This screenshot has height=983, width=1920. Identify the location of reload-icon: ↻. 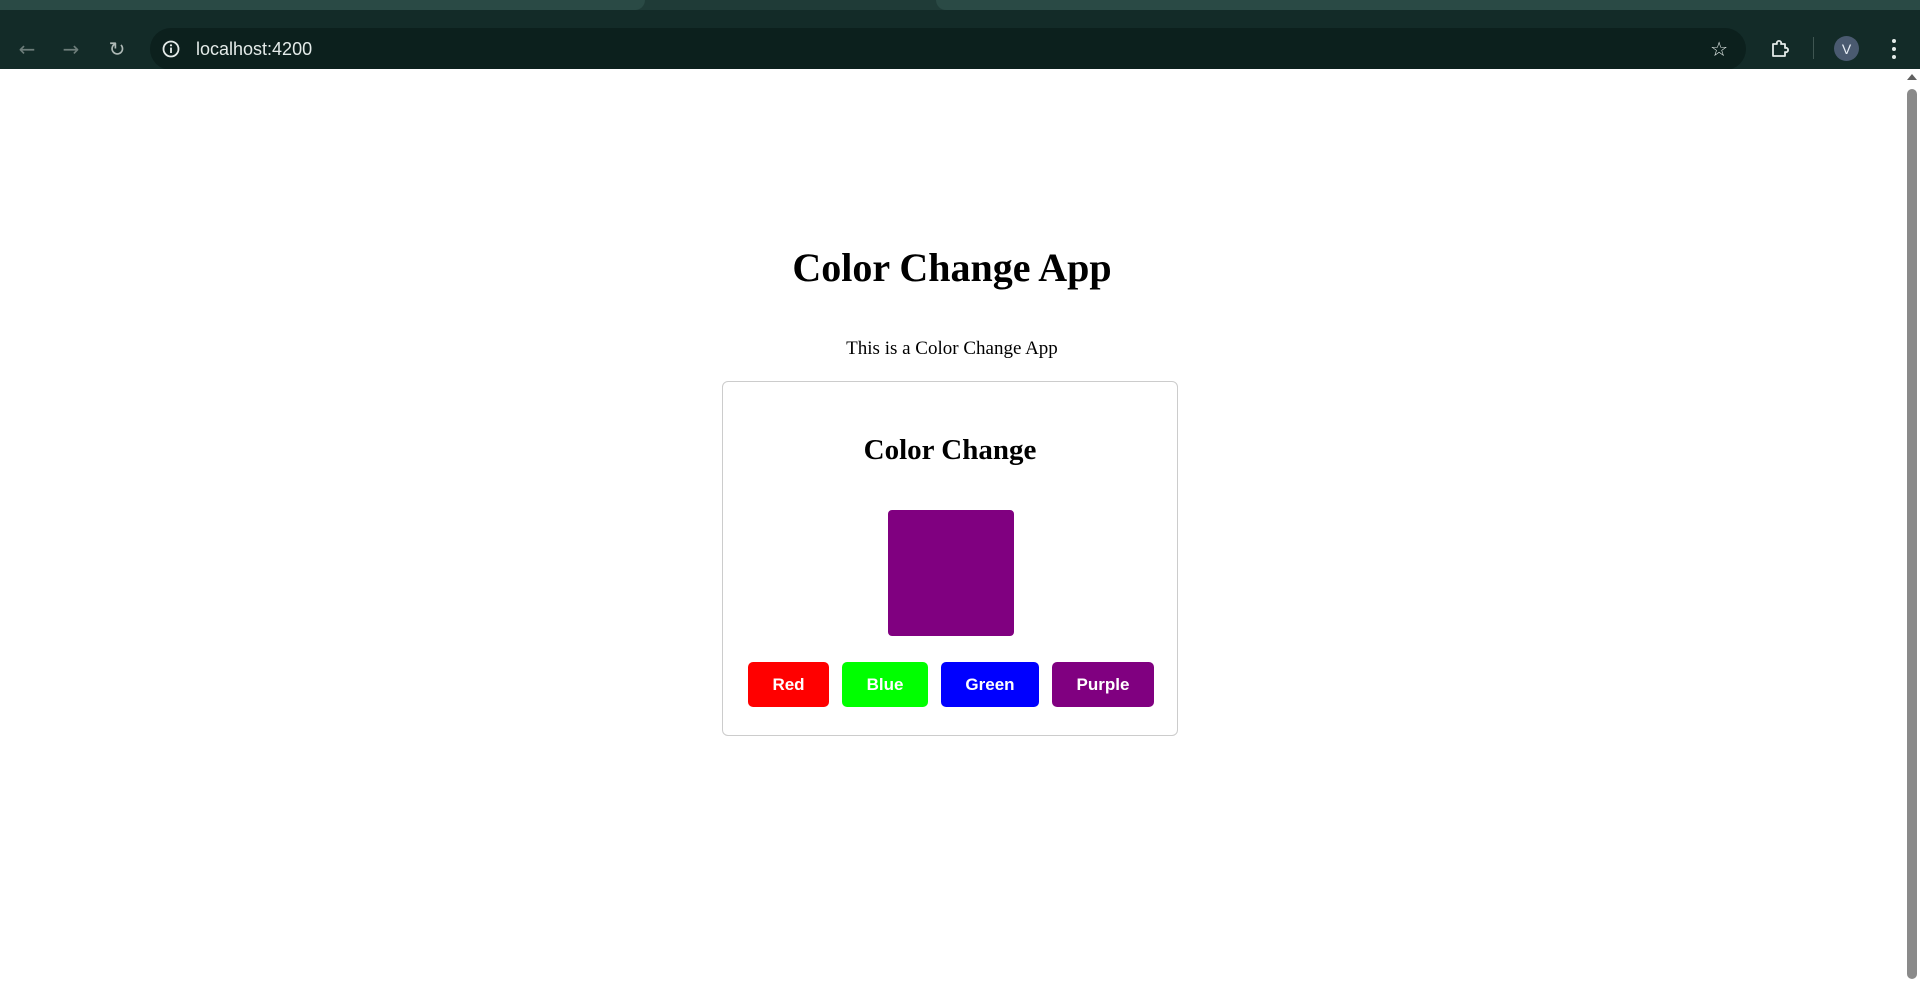
(117, 49).